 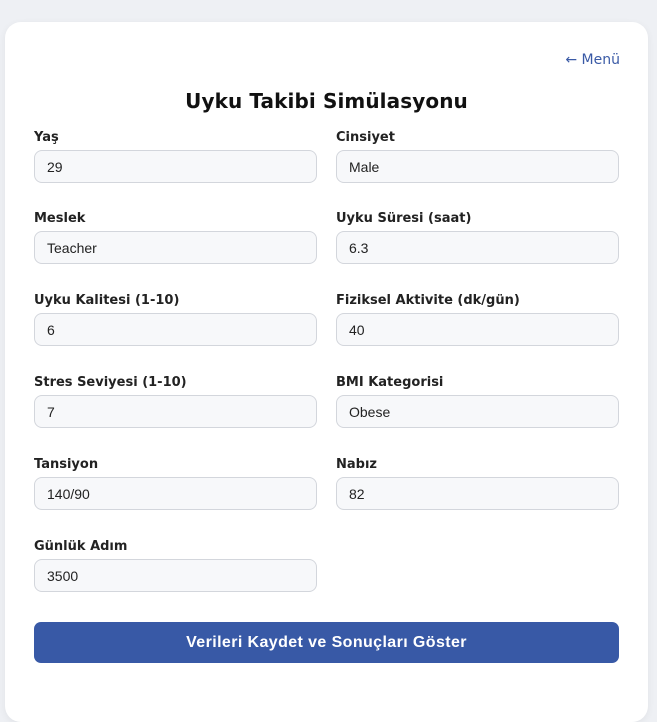 What do you see at coordinates (175, 411) in the screenshot?
I see `stress-level-input` at bounding box center [175, 411].